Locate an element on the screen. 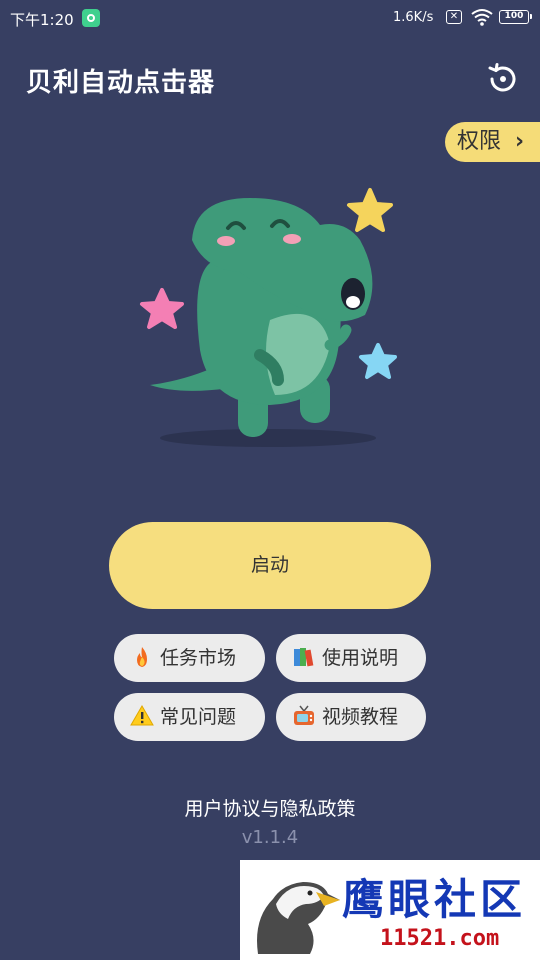 The image size is (540, 960). warning-icon is located at coordinates (142, 714).